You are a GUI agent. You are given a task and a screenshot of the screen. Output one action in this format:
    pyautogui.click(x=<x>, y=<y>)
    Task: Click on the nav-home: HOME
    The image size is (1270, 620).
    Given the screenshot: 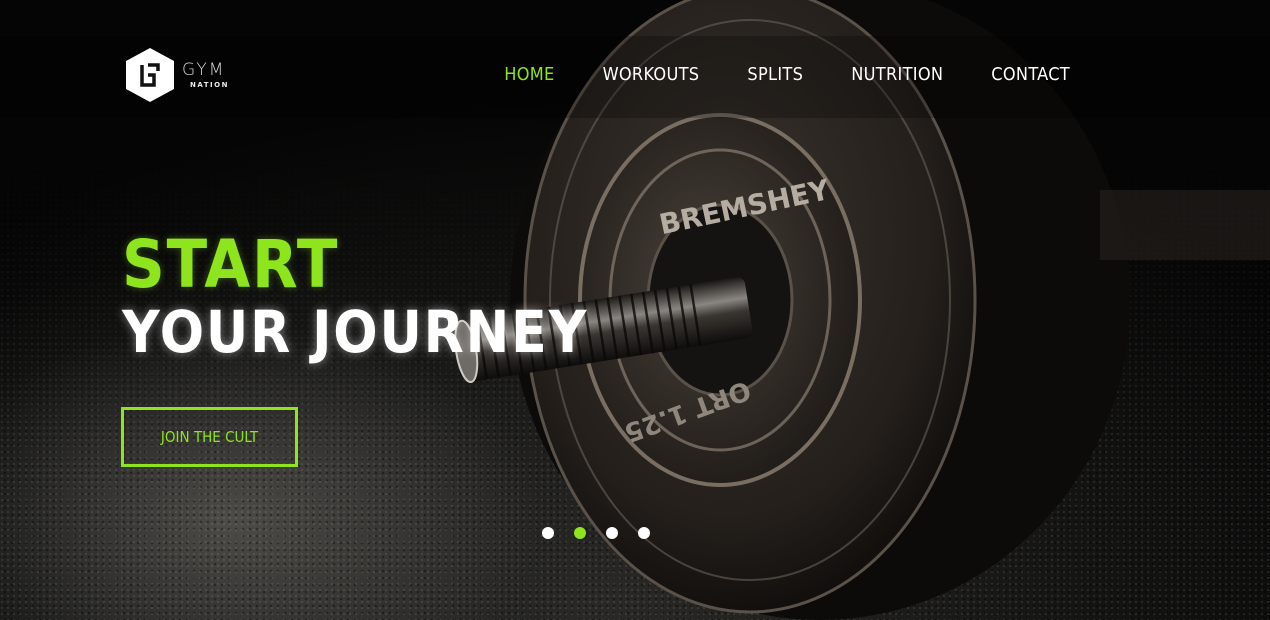 What is the action you would take?
    pyautogui.click(x=529, y=74)
    